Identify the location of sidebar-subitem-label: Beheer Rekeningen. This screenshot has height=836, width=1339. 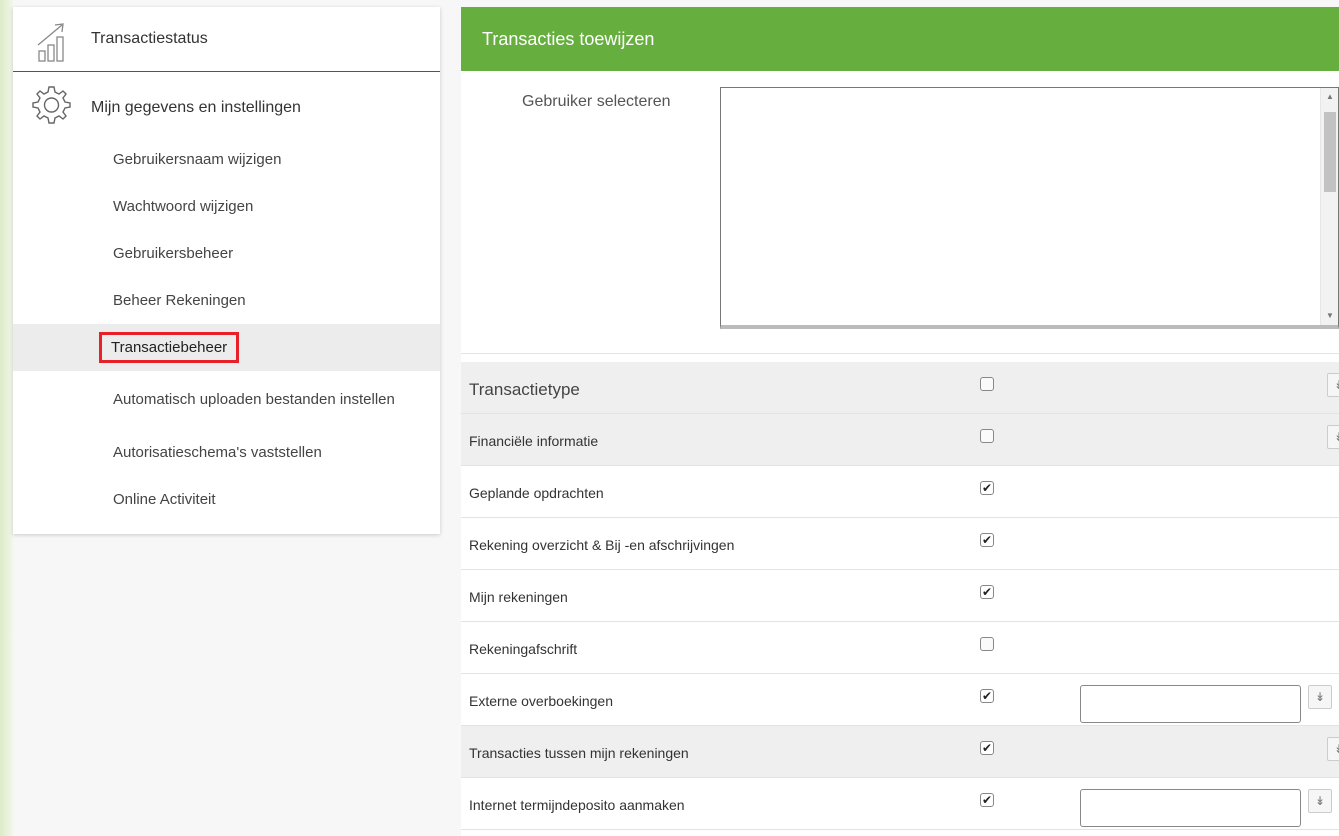
(179, 300).